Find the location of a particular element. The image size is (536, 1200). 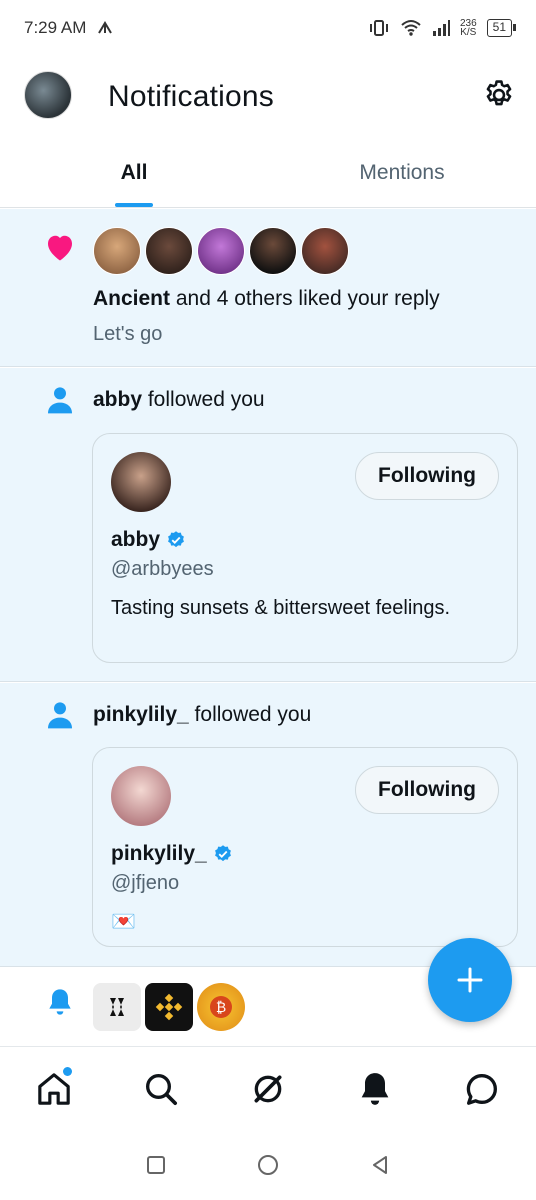

user-bio: 💌 is located at coordinates (123, 922).